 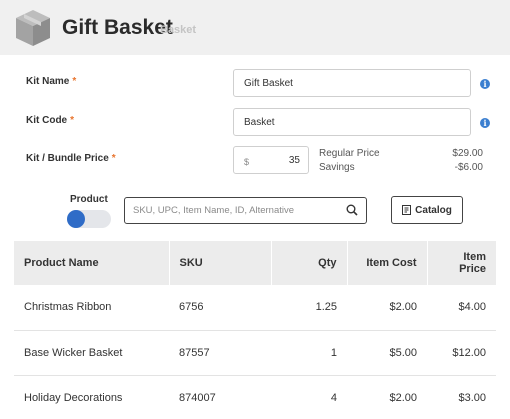 I want to click on kit-name-field: Gift Basket, so click(x=352, y=83).